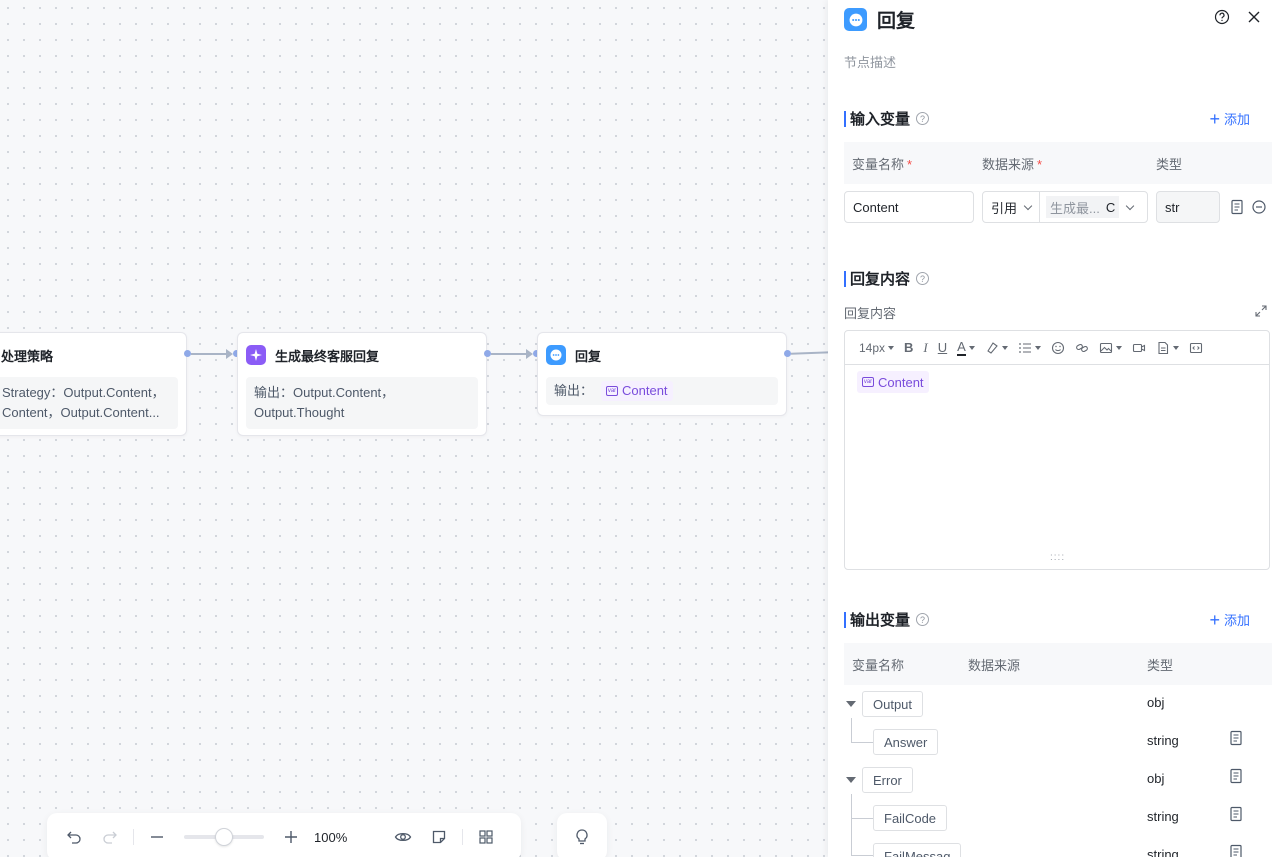 The height and width of the screenshot is (857, 1272). I want to click on output-variable-name: FailCode, so click(910, 818).